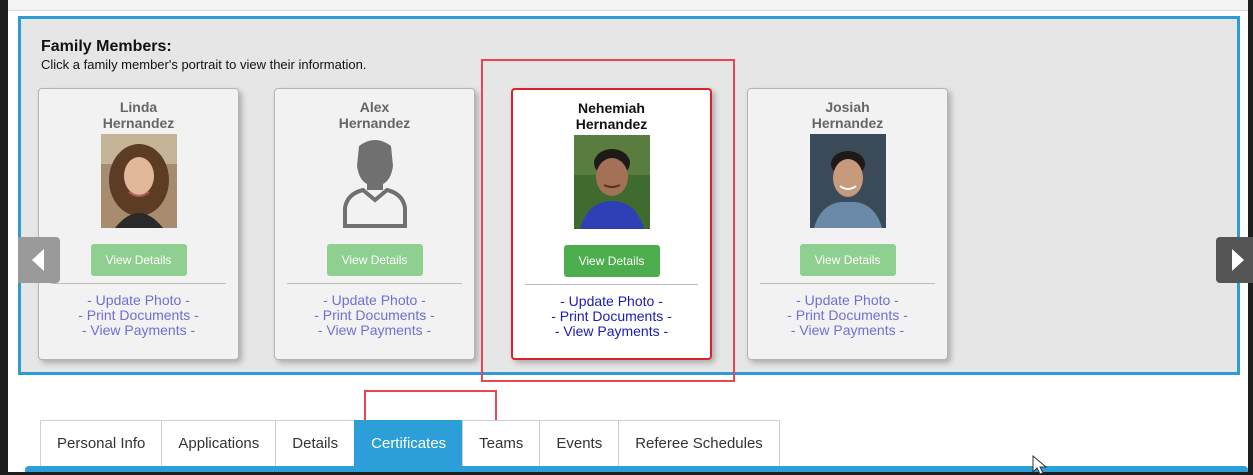  Describe the element at coordinates (374, 181) in the screenshot. I see `person-silhouette-icon` at that location.